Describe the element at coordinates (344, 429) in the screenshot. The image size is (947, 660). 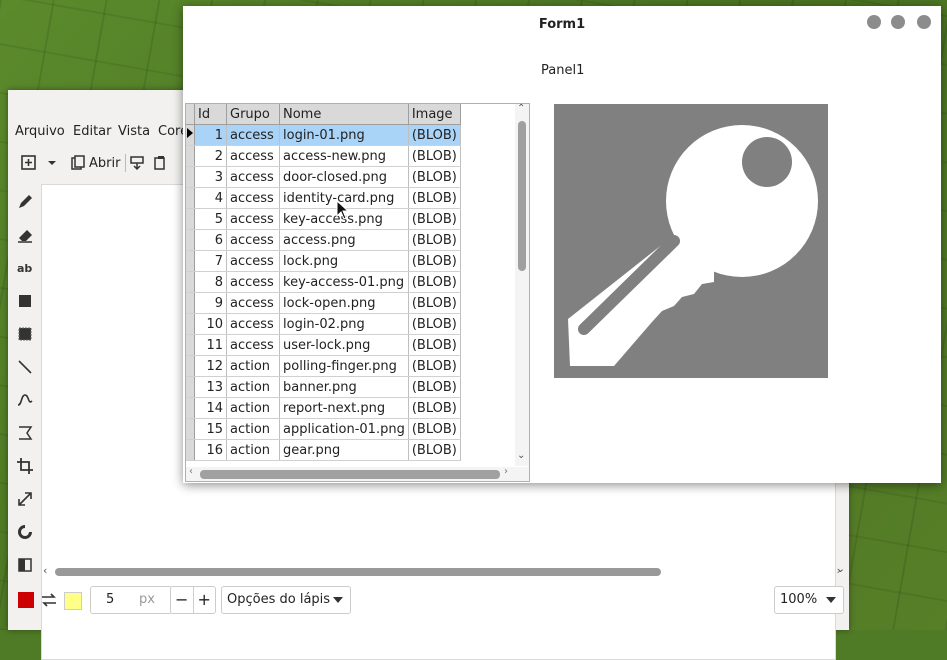
I see `cell-nome: application-01.png` at that location.